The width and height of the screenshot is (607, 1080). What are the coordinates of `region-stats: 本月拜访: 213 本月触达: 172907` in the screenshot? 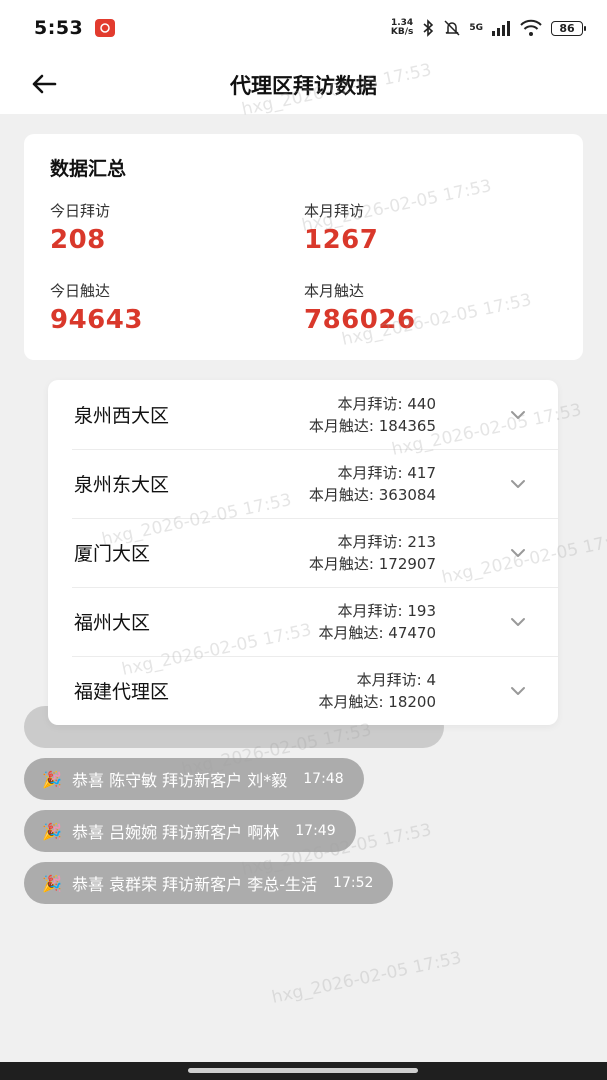 It's located at (372, 553).